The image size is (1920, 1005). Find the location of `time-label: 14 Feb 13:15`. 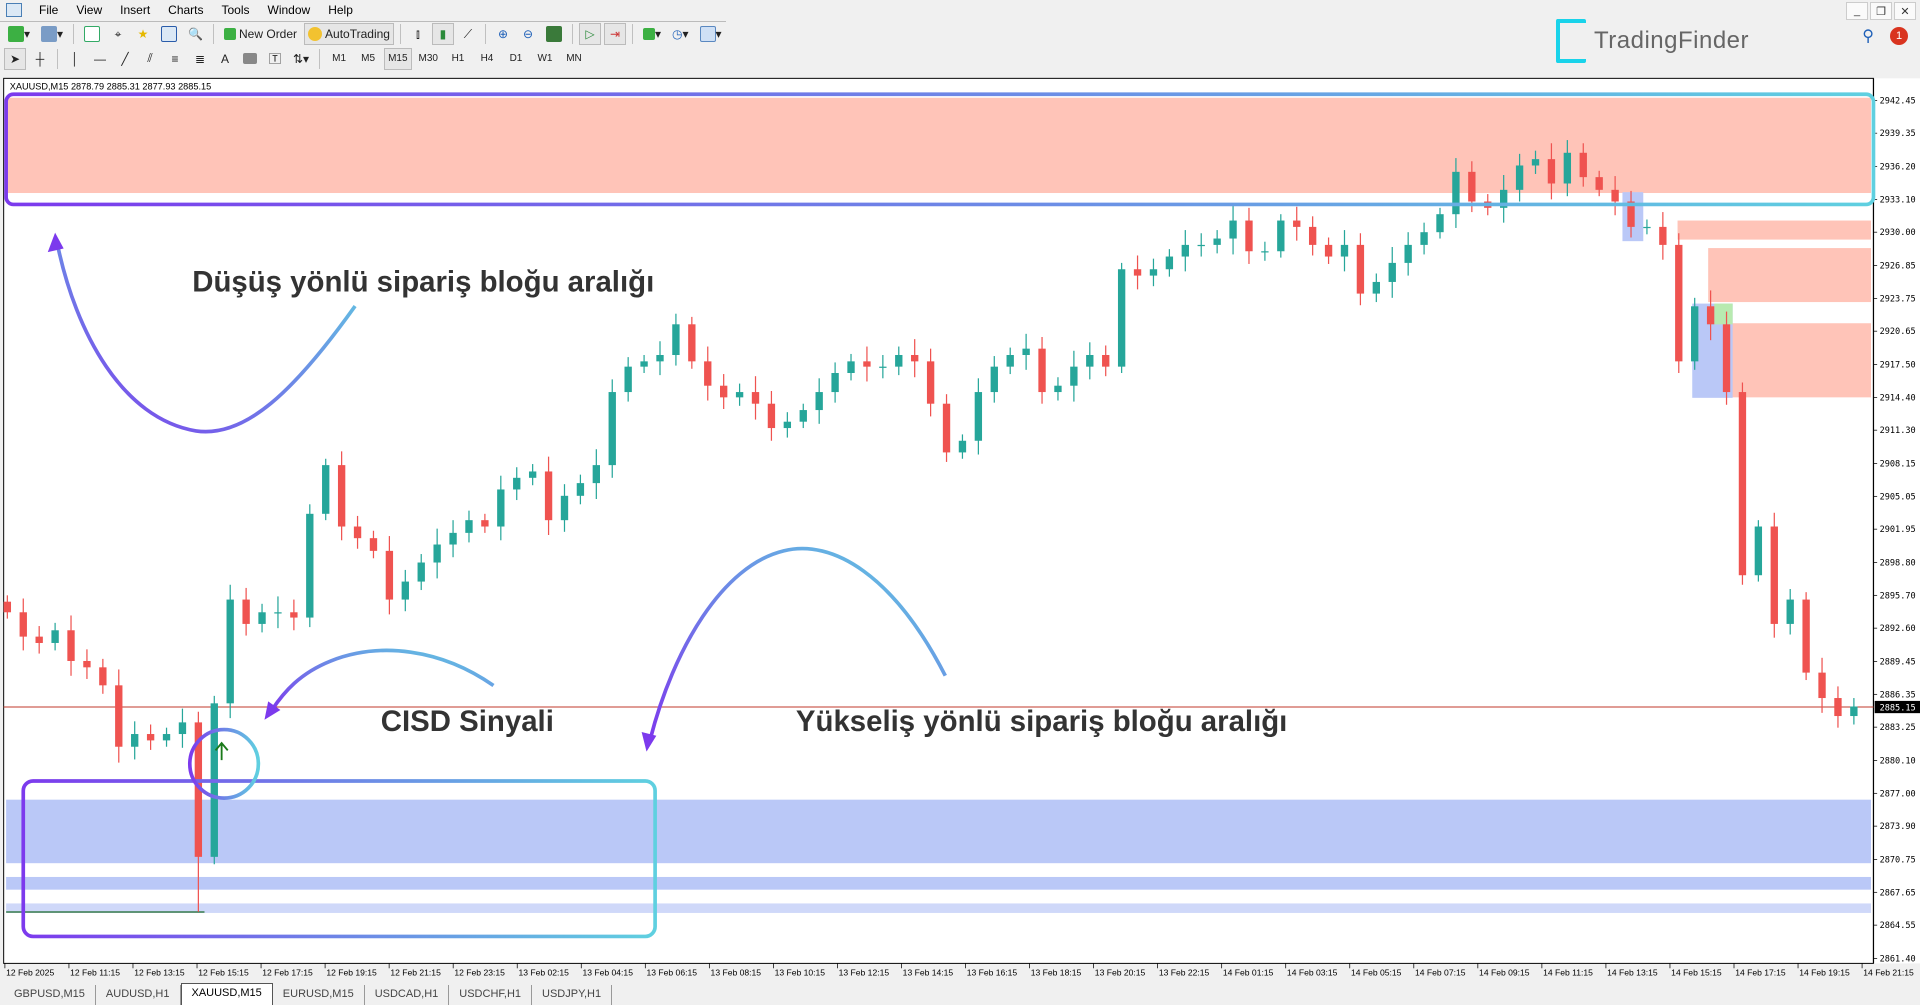

time-label: 14 Feb 13:15 is located at coordinates (1632, 973).